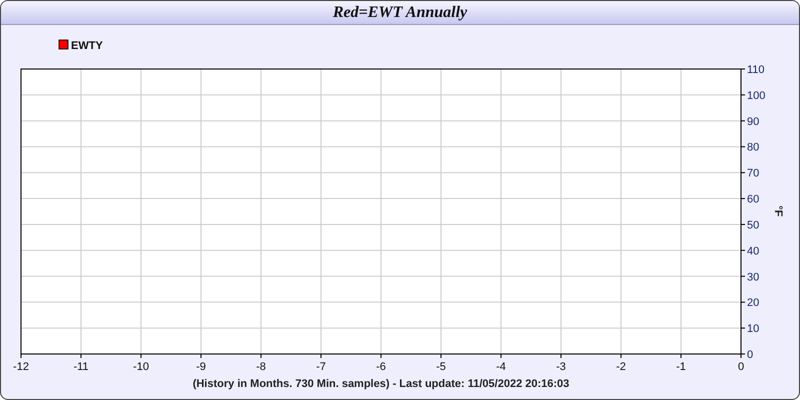 The image size is (800, 400). Describe the element at coordinates (753, 303) in the screenshot. I see `y-tick-label: 20` at that location.